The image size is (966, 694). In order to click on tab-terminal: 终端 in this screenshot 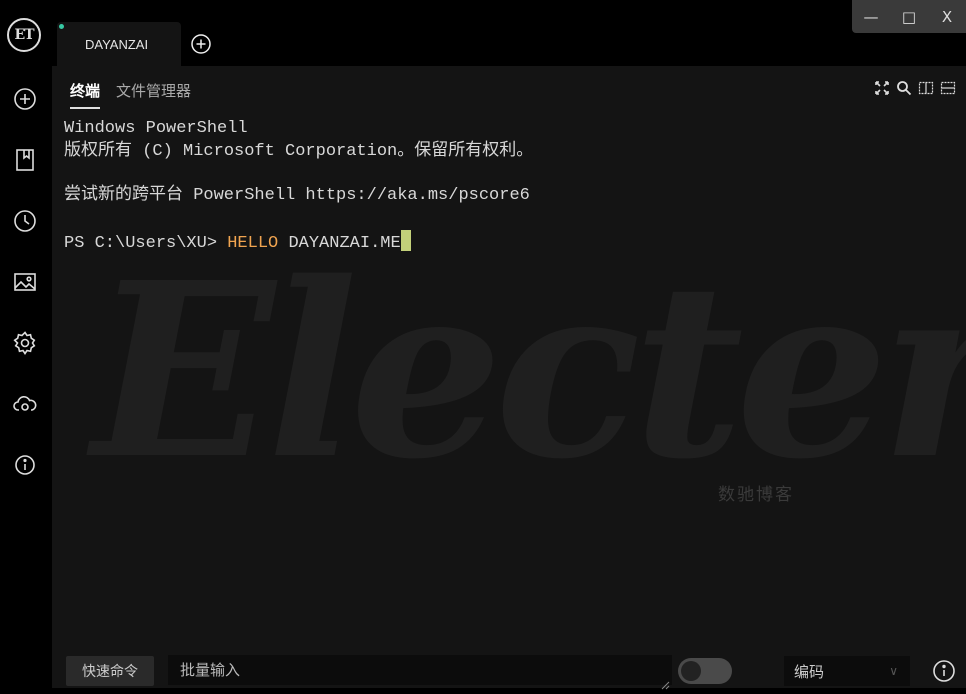, I will do `click(85, 94)`.